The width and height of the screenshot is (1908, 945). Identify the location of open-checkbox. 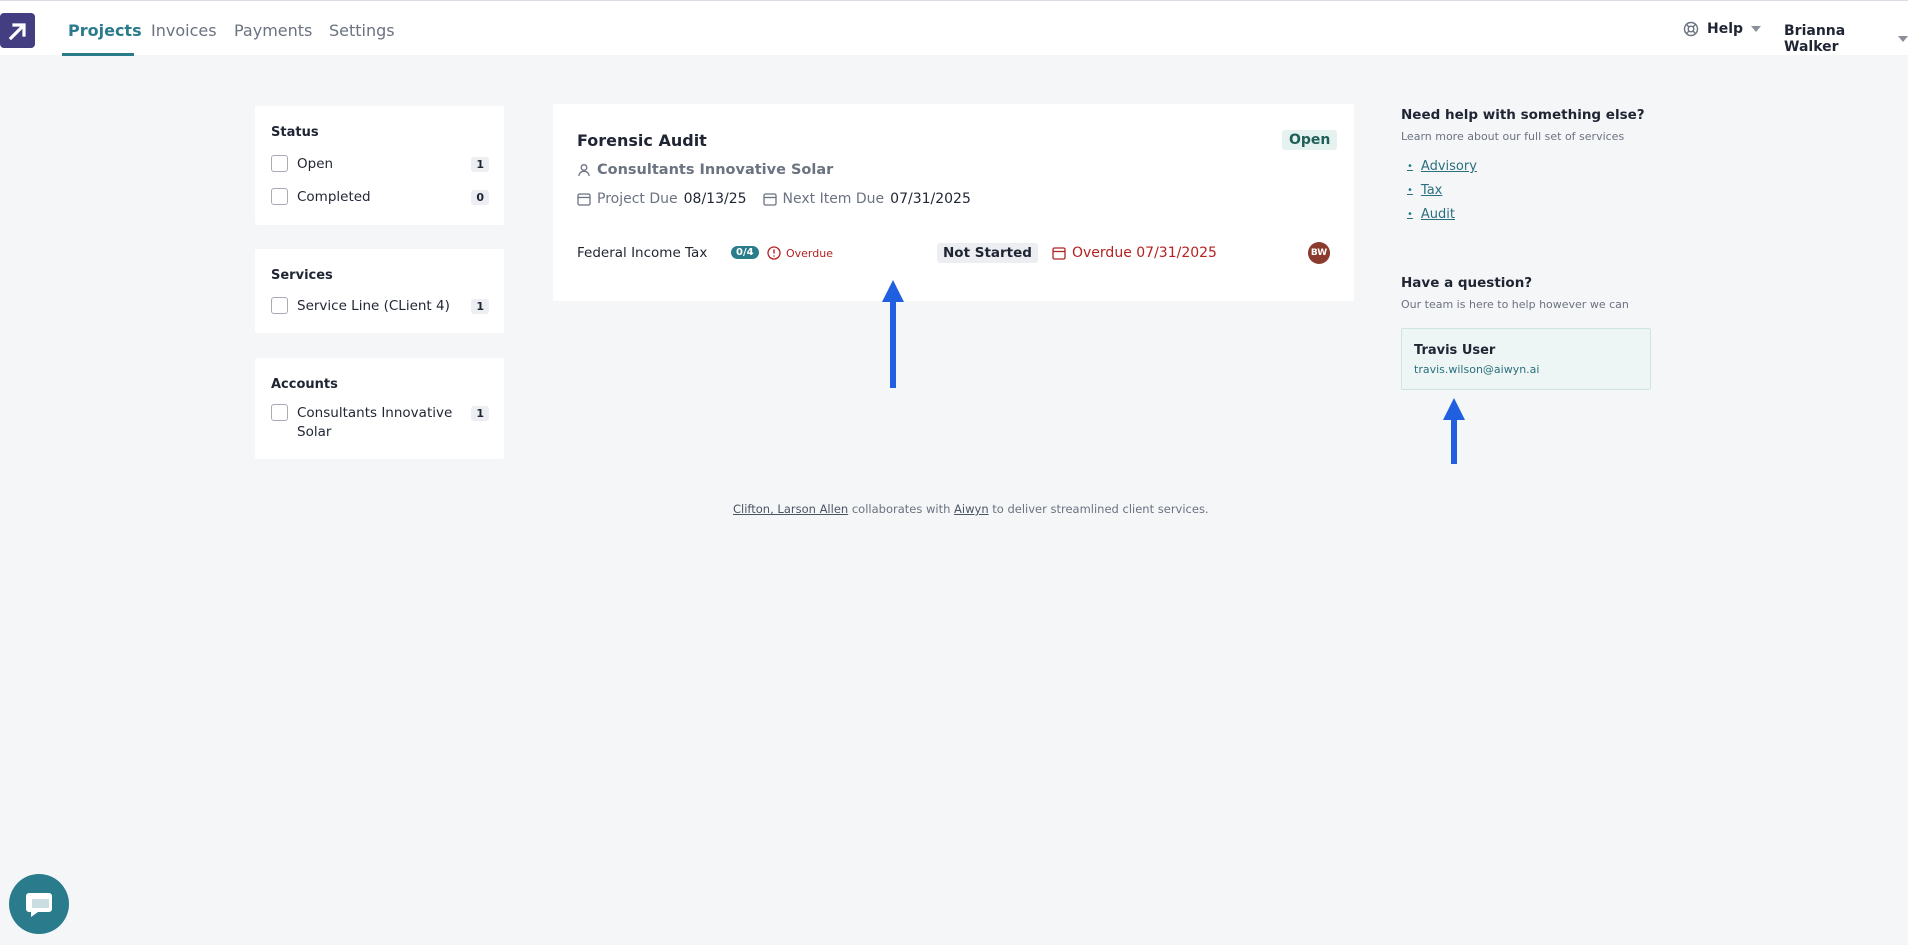
(279, 163).